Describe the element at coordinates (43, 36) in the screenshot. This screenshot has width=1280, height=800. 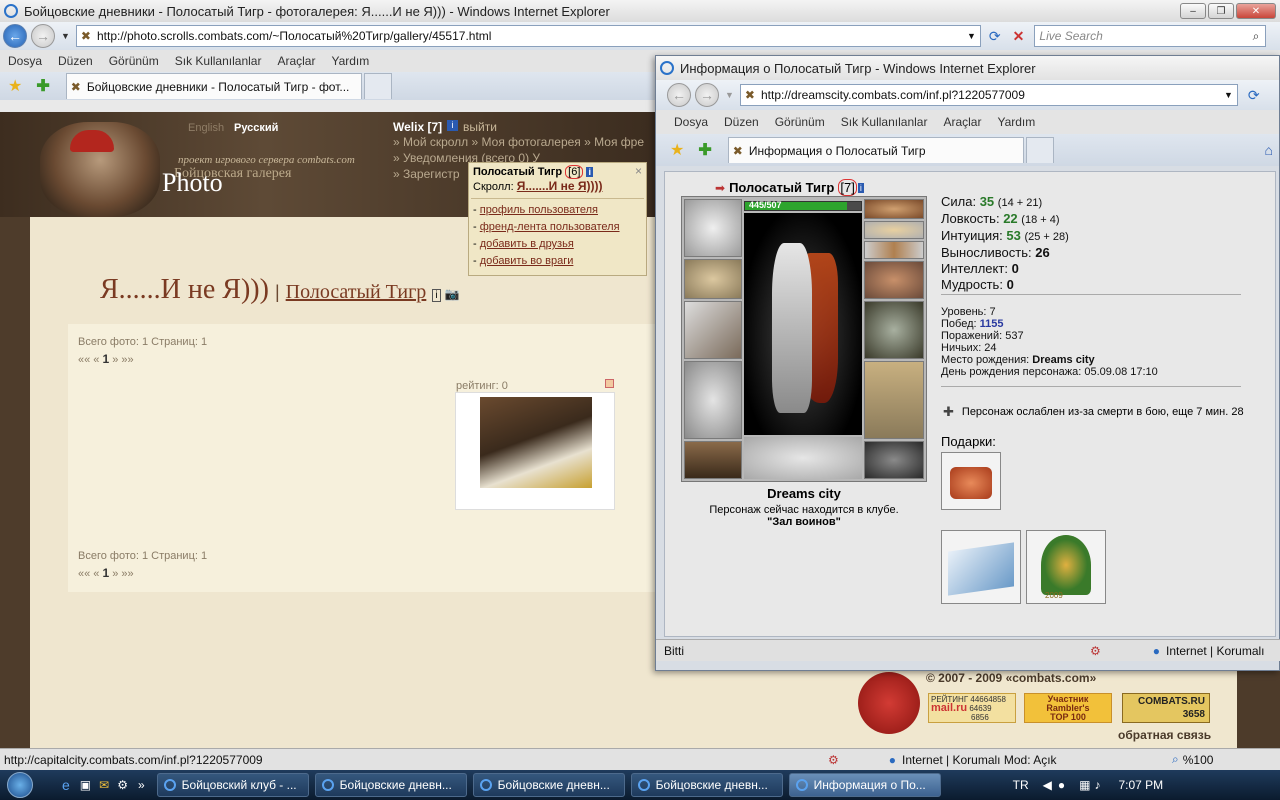
I see `forward-button: →` at that location.